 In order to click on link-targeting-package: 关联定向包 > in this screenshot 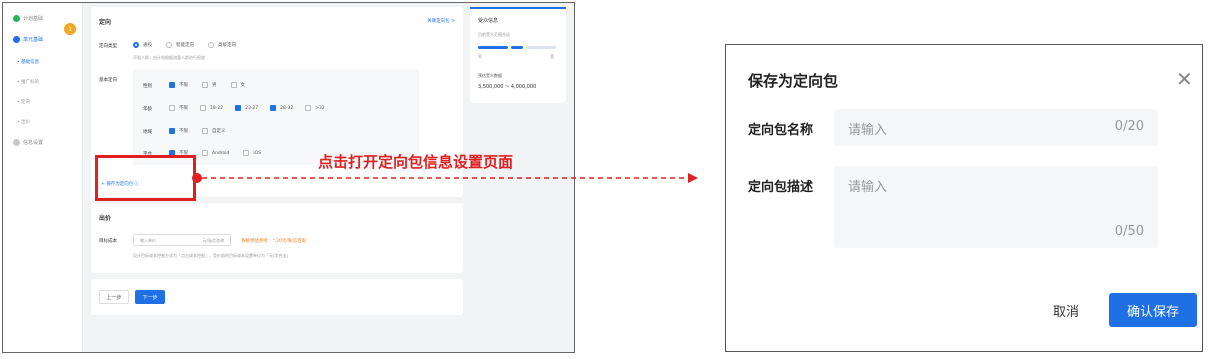, I will do `click(441, 21)`.